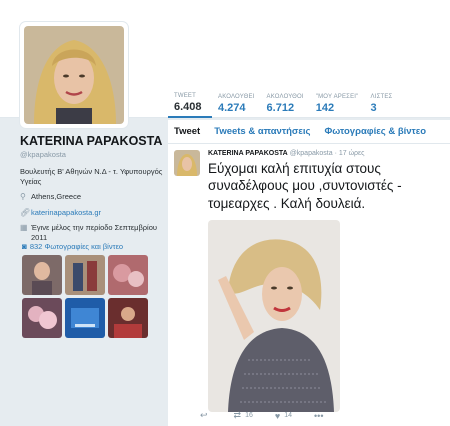  What do you see at coordinates (277, 415) in the screenshot?
I see `heart-icon: ♥` at bounding box center [277, 415].